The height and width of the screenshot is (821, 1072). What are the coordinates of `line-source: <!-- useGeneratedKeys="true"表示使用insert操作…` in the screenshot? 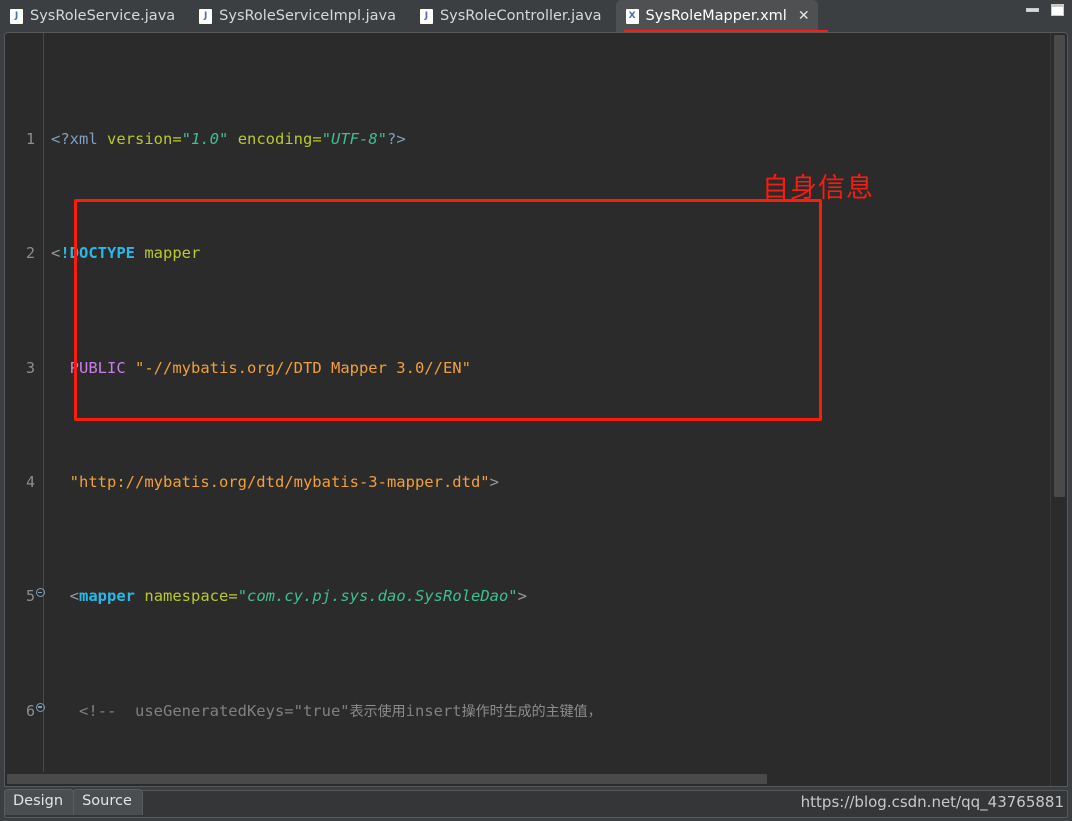 It's located at (340, 710).